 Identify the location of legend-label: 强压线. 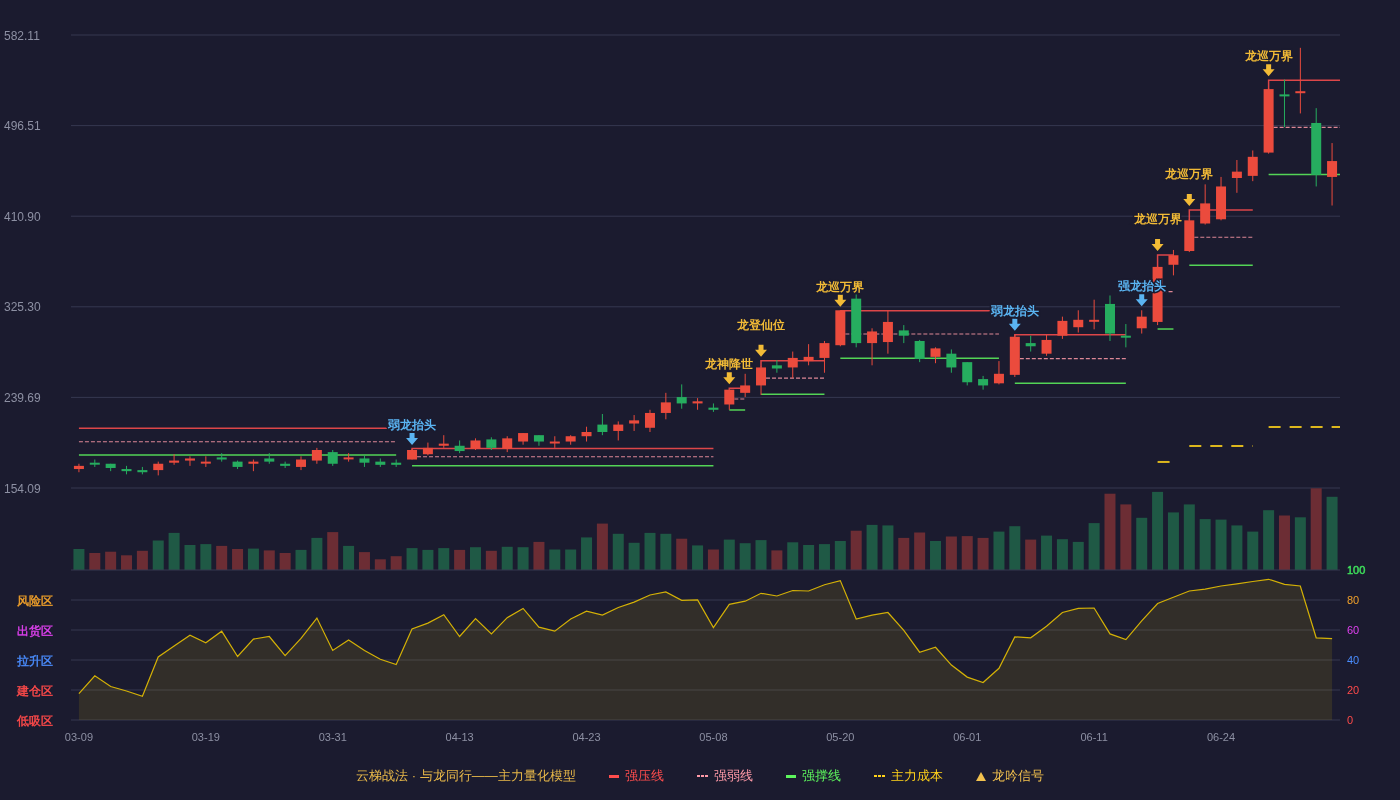
(644, 776).